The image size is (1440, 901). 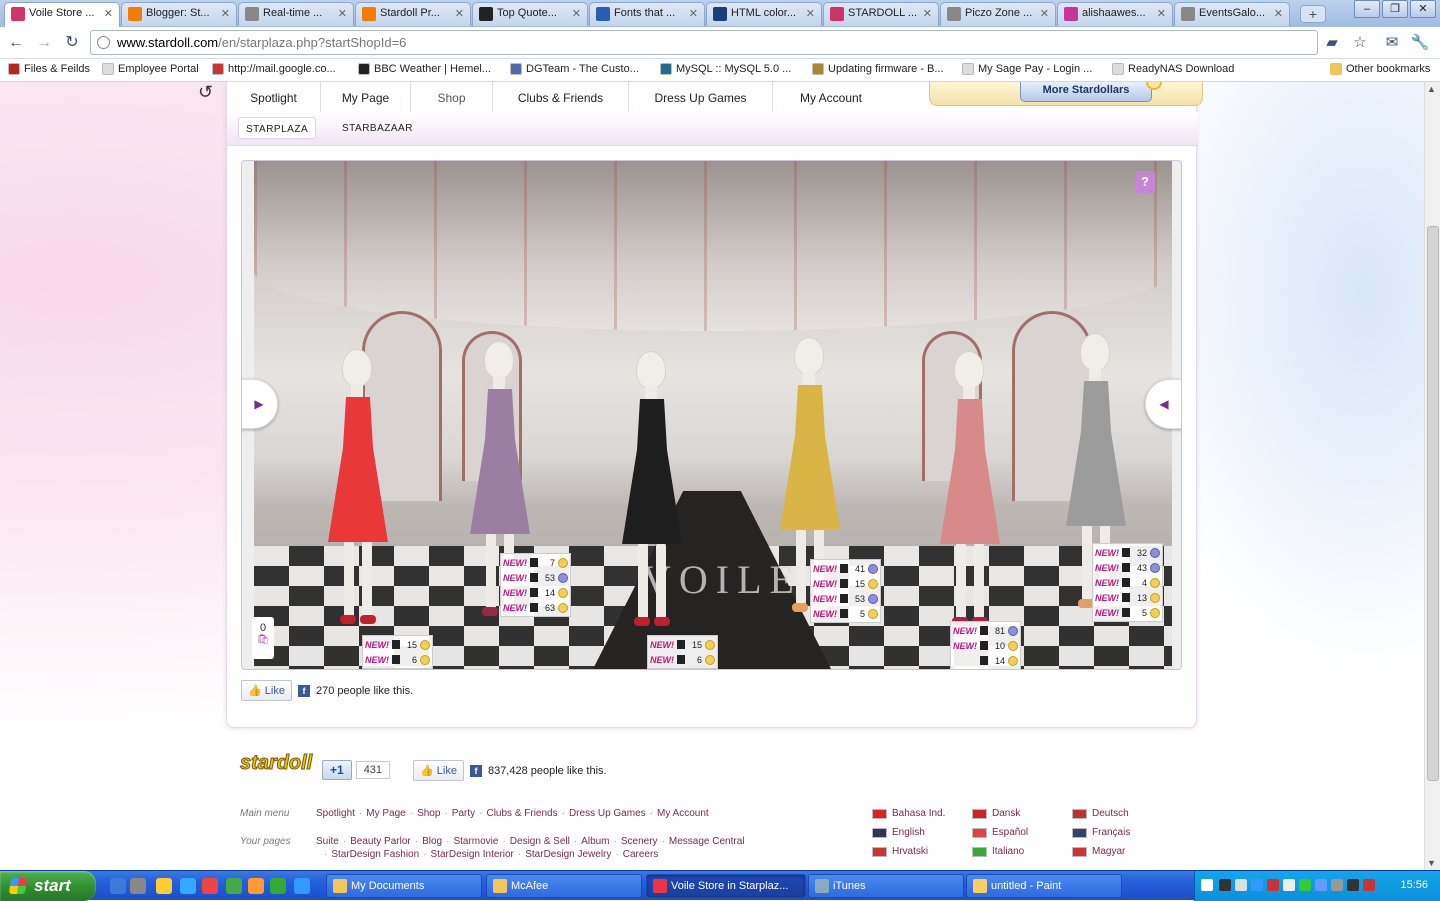 What do you see at coordinates (647, 14) in the screenshot?
I see `browser-tab: Fonts that ... ✕` at bounding box center [647, 14].